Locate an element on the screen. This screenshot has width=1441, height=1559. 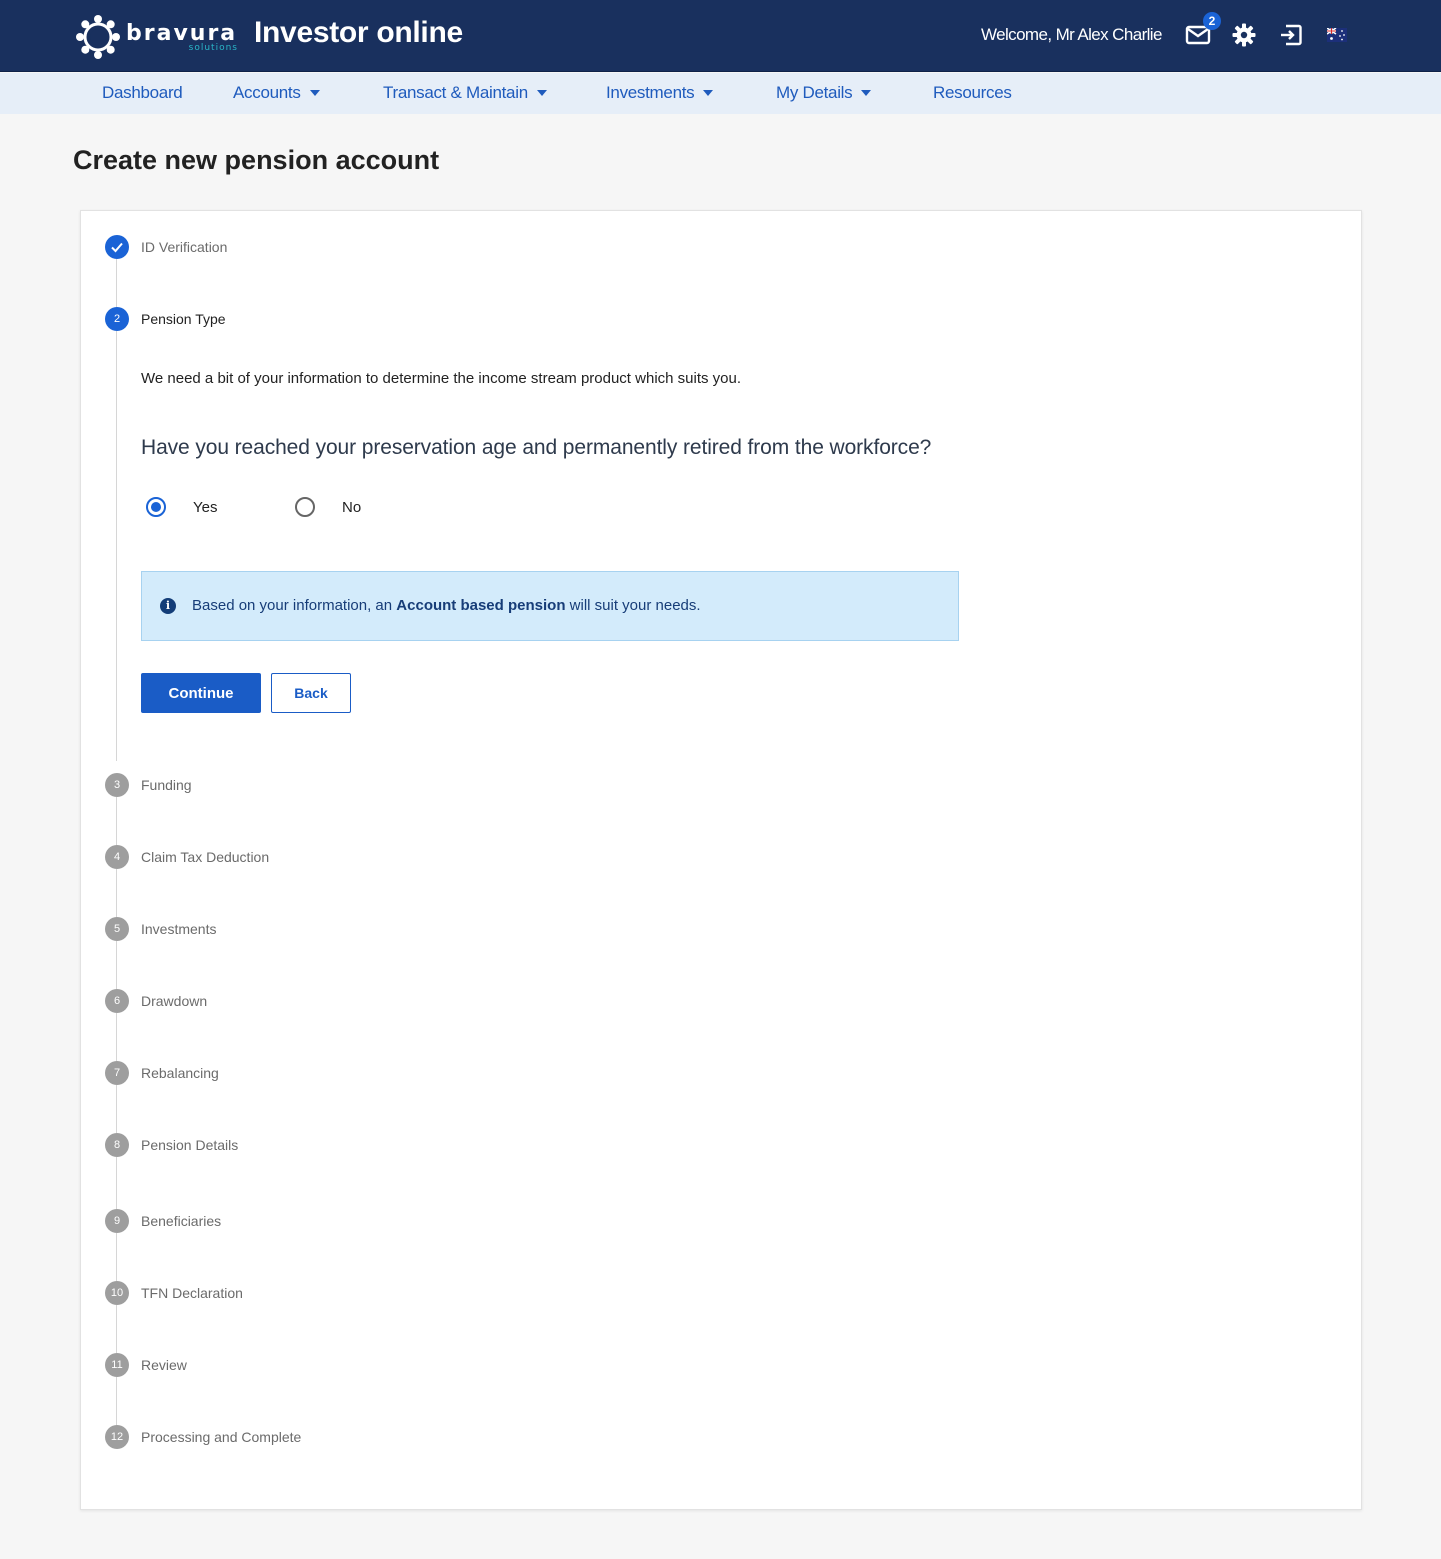
nav-dashboard-label: Dashboard is located at coordinates (142, 92).